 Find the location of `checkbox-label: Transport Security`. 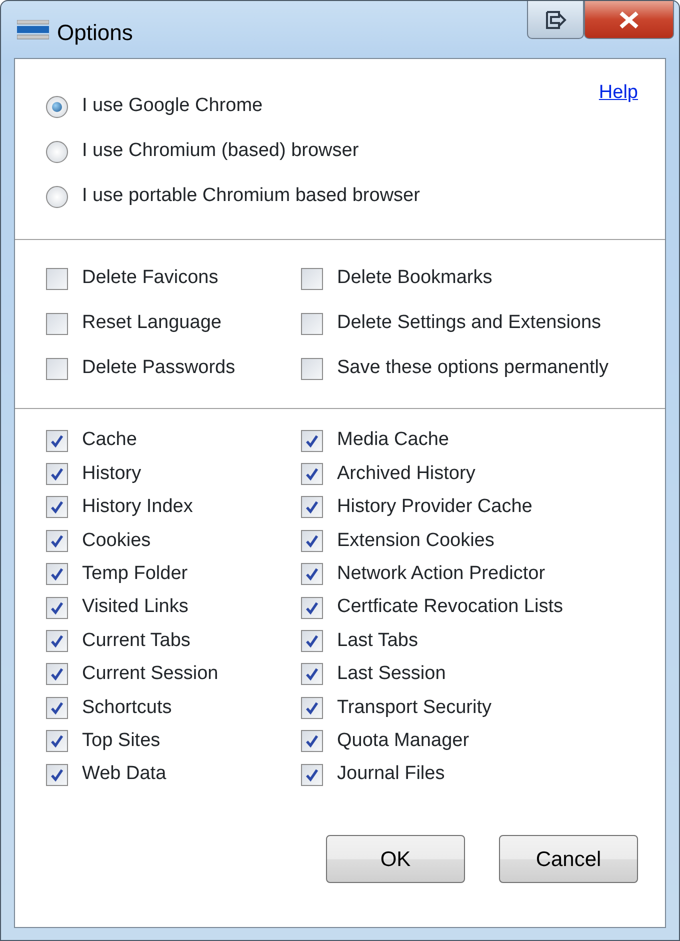

checkbox-label: Transport Security is located at coordinates (414, 708).